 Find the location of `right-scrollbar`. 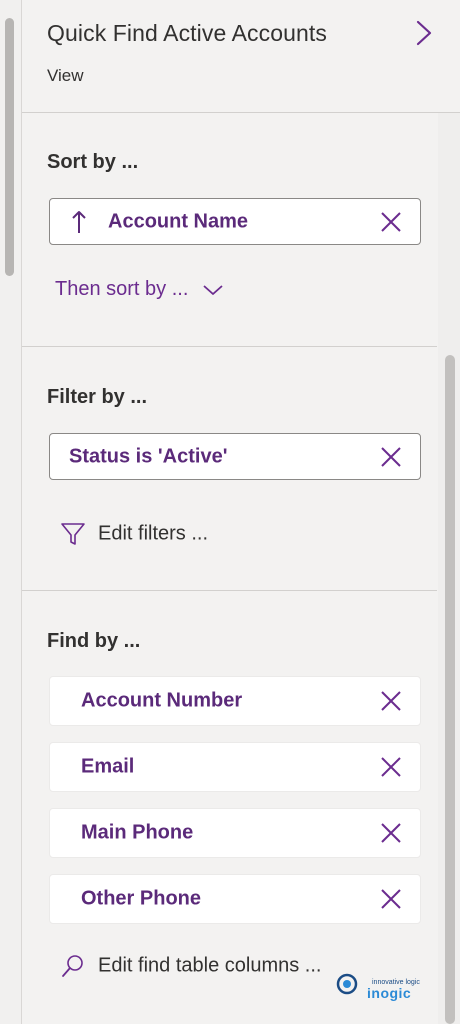

right-scrollbar is located at coordinates (449, 568).